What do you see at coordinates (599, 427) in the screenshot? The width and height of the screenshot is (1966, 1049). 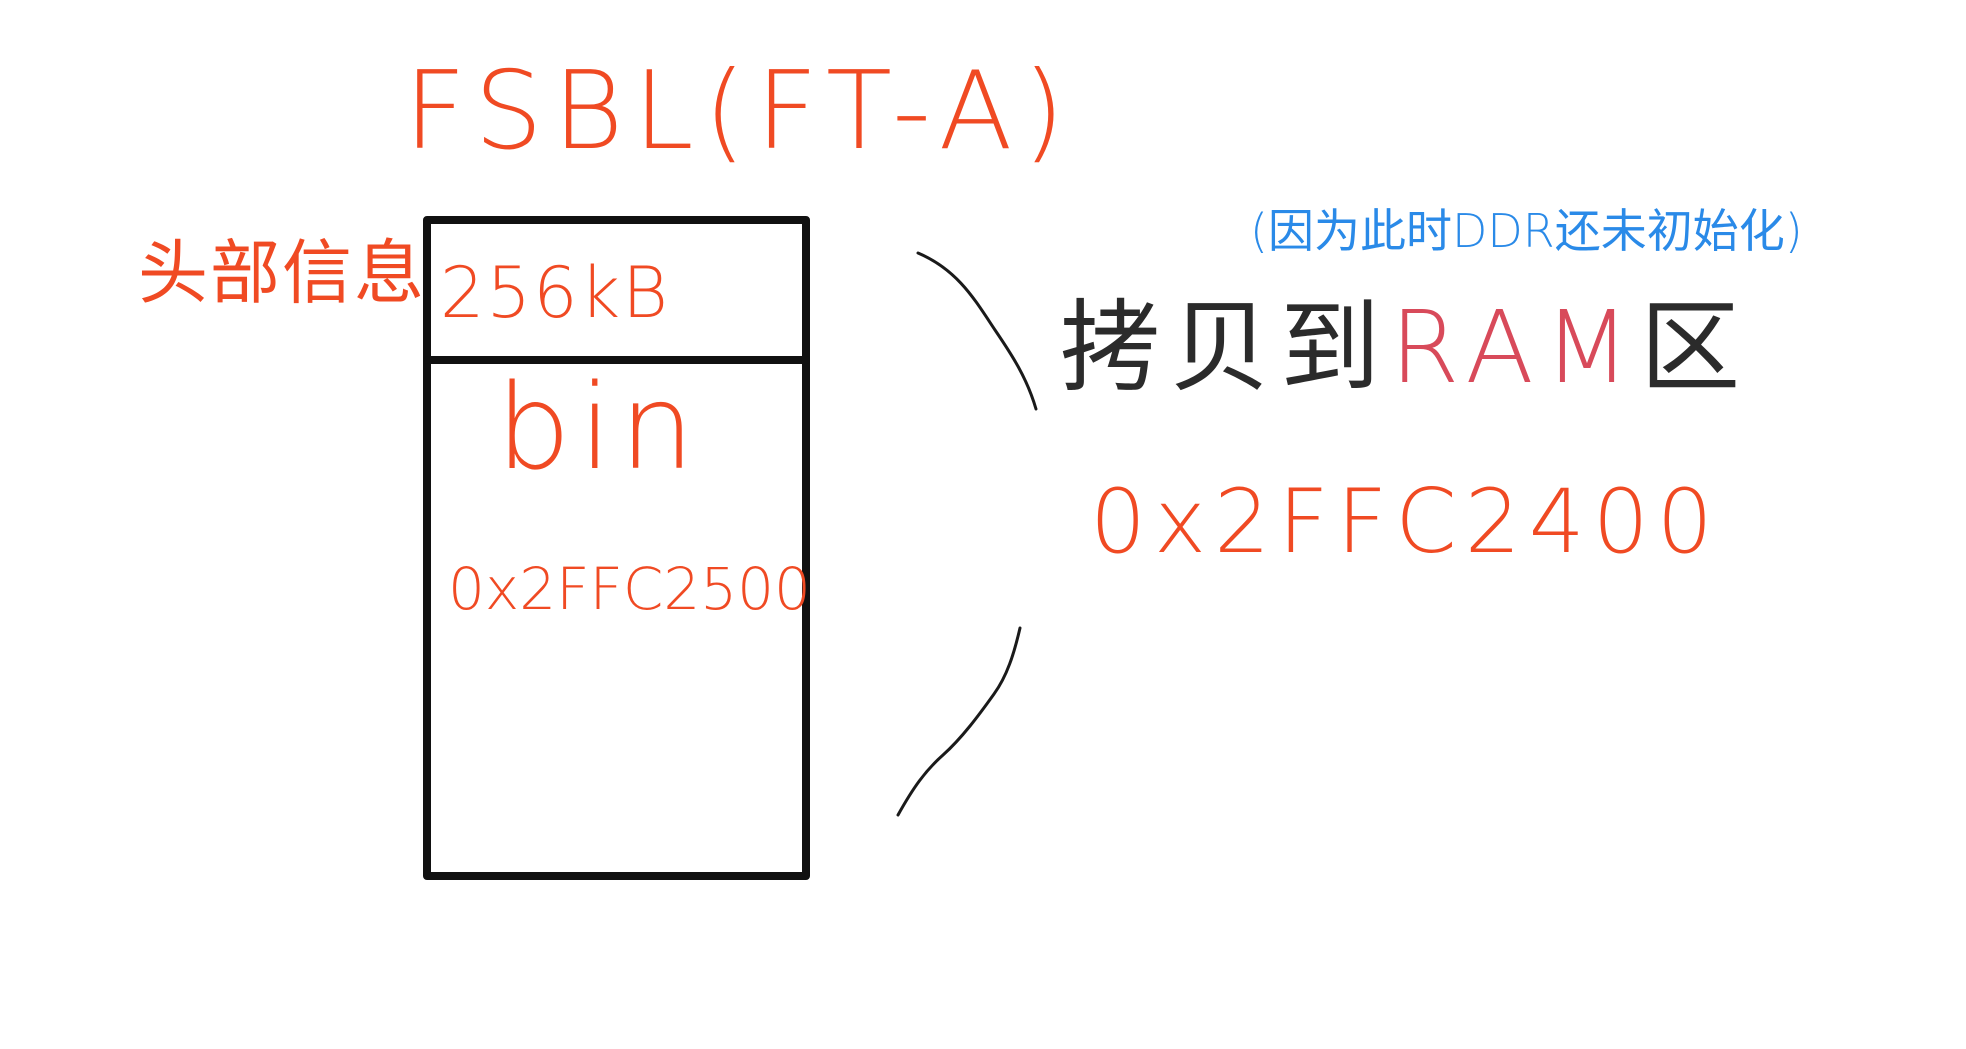 I see `bin-section-label: bin` at bounding box center [599, 427].